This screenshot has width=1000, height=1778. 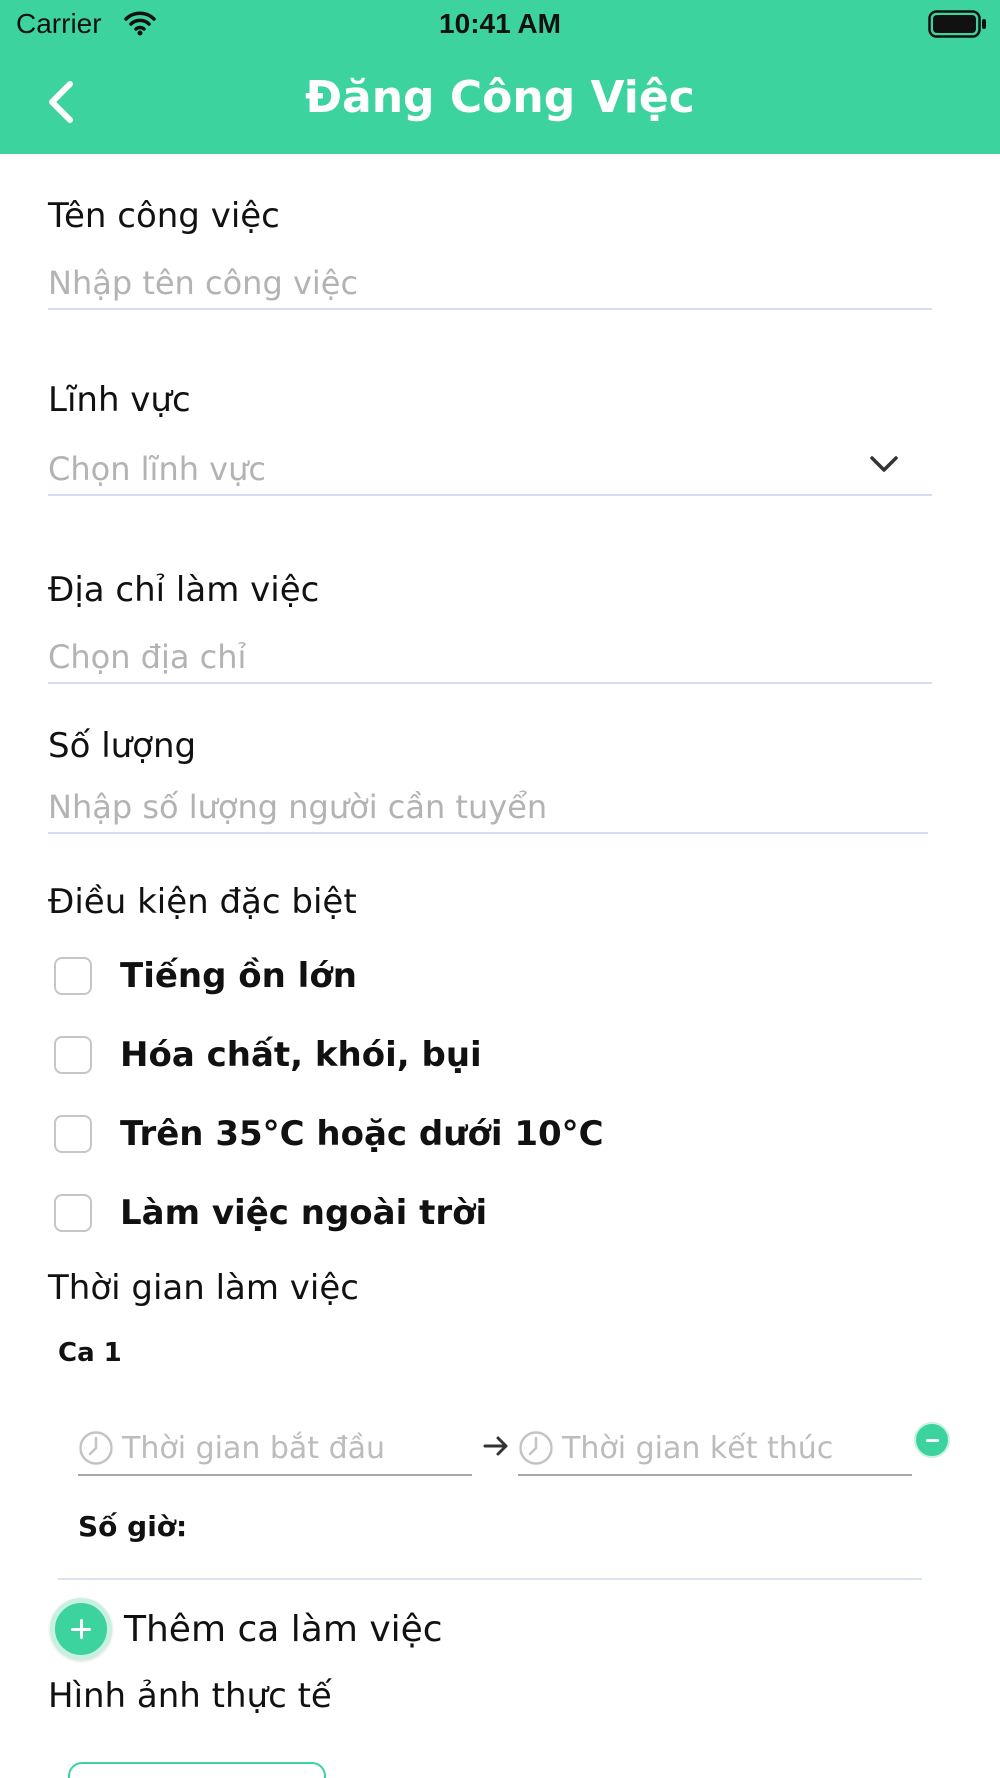 I want to click on address-label: Địa chỉ làm việc, so click(x=184, y=590).